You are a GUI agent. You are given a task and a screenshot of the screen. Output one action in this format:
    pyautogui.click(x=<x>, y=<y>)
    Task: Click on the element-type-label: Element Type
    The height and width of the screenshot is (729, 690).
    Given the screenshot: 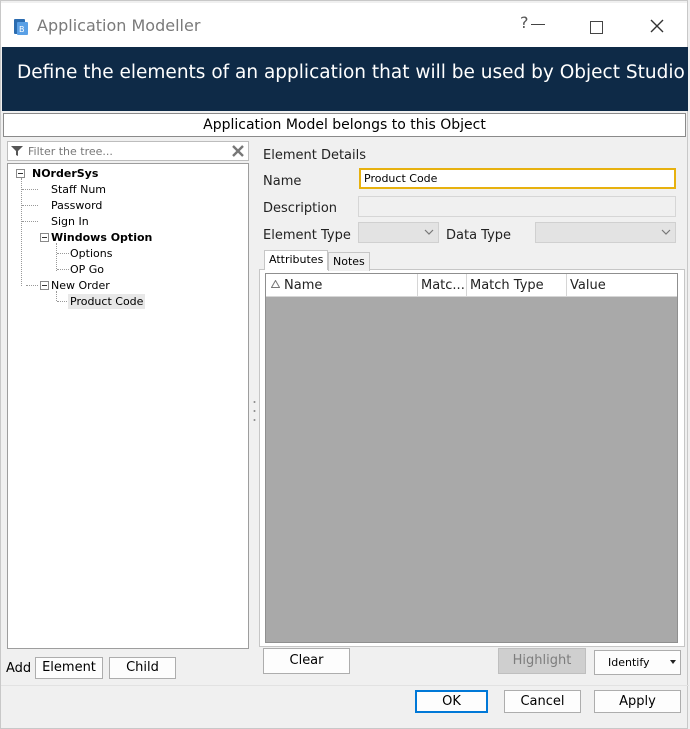 What is the action you would take?
    pyautogui.click(x=307, y=235)
    